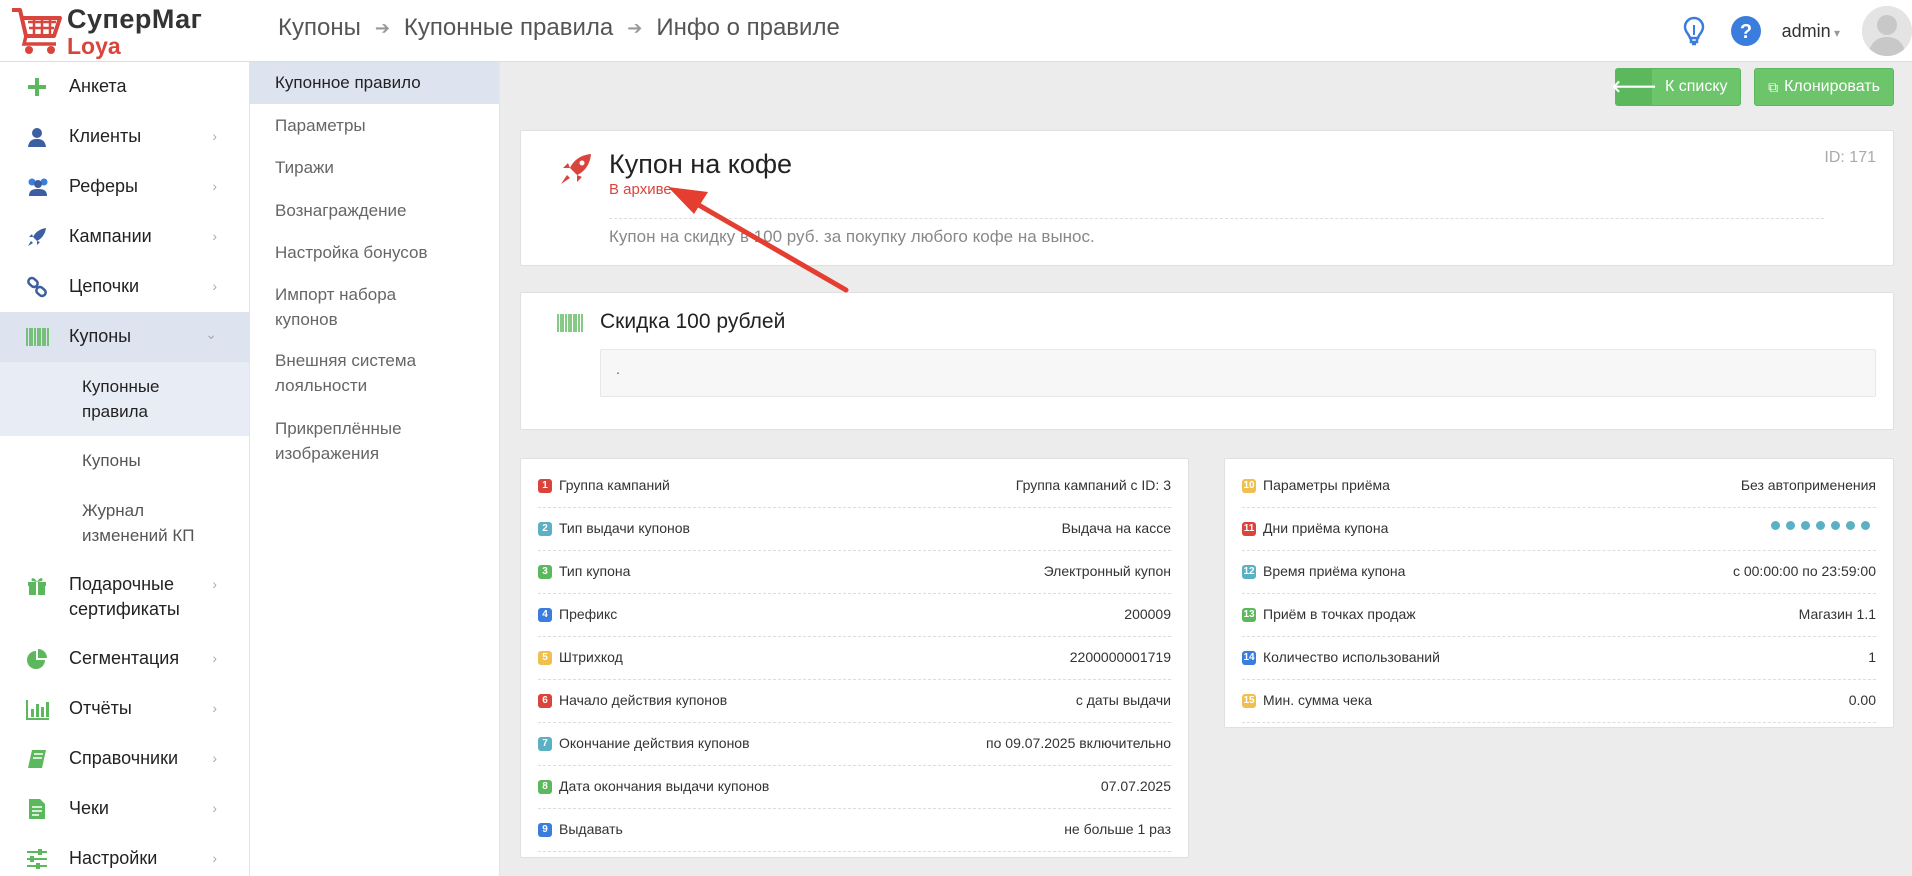 Image resolution: width=1912 pixels, height=876 pixels. What do you see at coordinates (614, 485) in the screenshot?
I see `param-label: Группа кампаний` at bounding box center [614, 485].